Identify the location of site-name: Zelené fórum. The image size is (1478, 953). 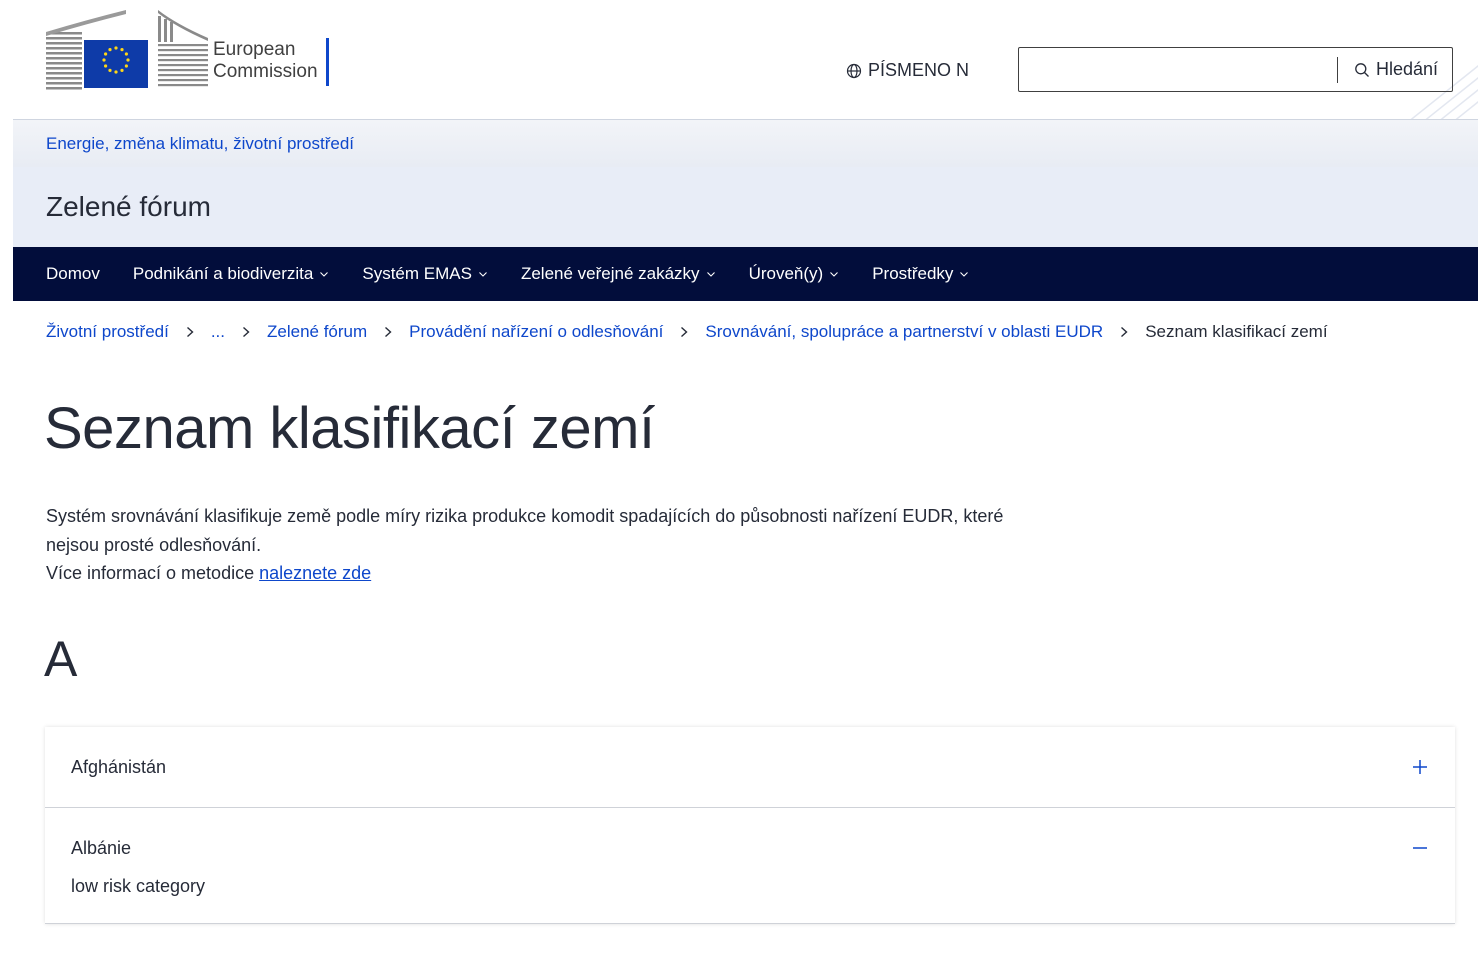
(128, 207).